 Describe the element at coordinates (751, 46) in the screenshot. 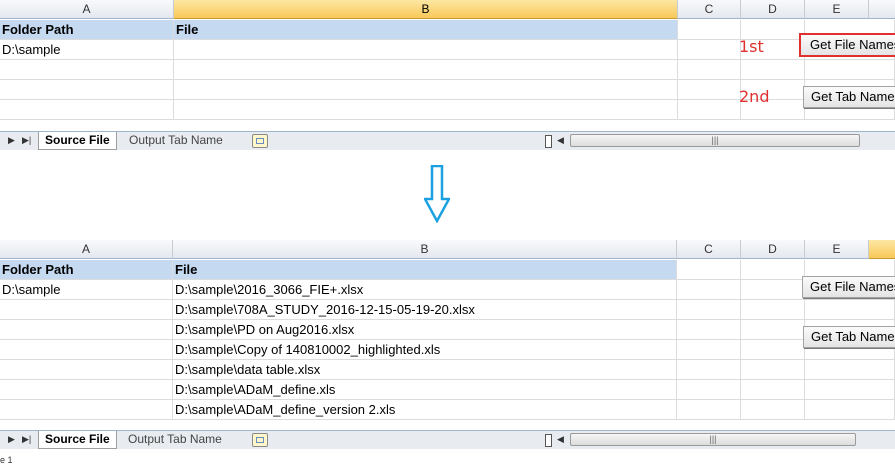

I see `step-1-label: 1st` at that location.